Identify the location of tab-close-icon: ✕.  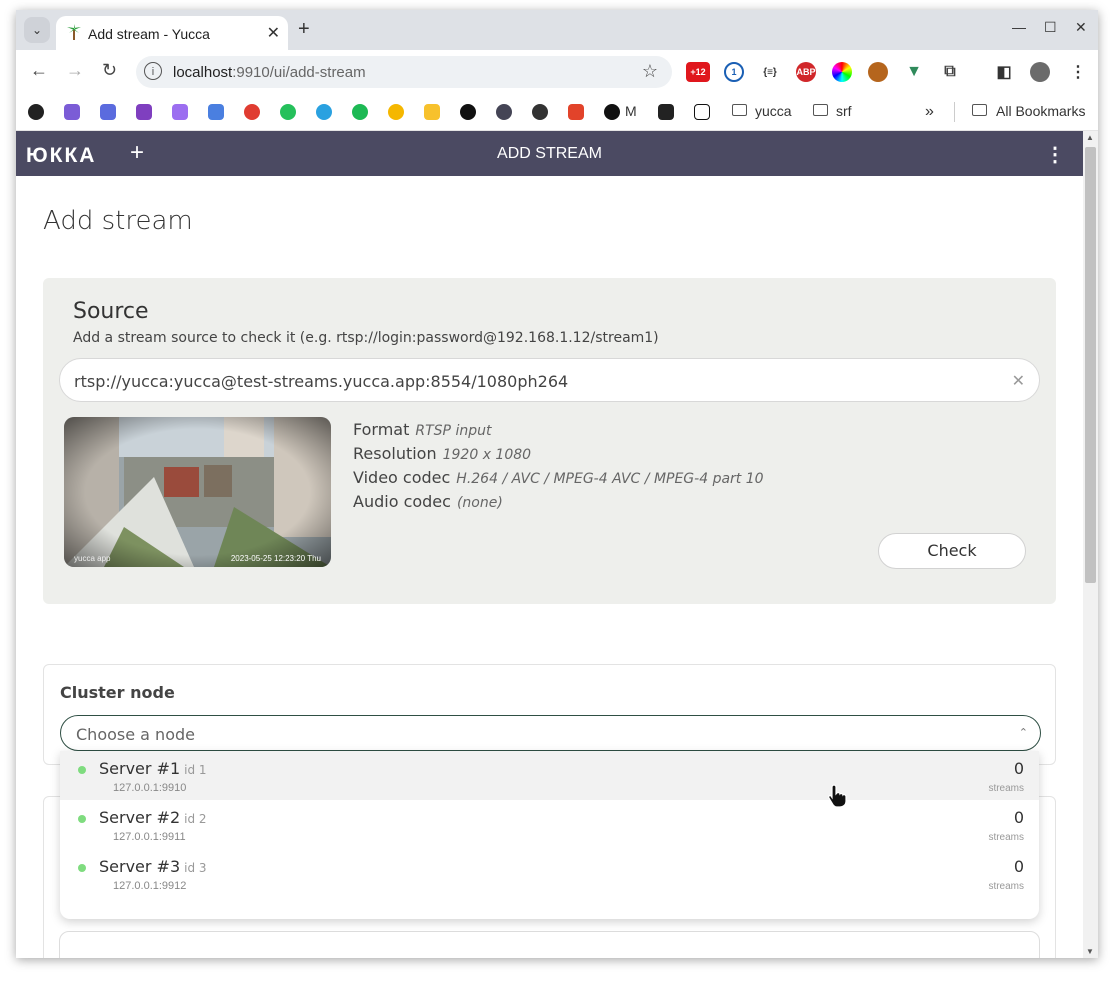
(273, 33).